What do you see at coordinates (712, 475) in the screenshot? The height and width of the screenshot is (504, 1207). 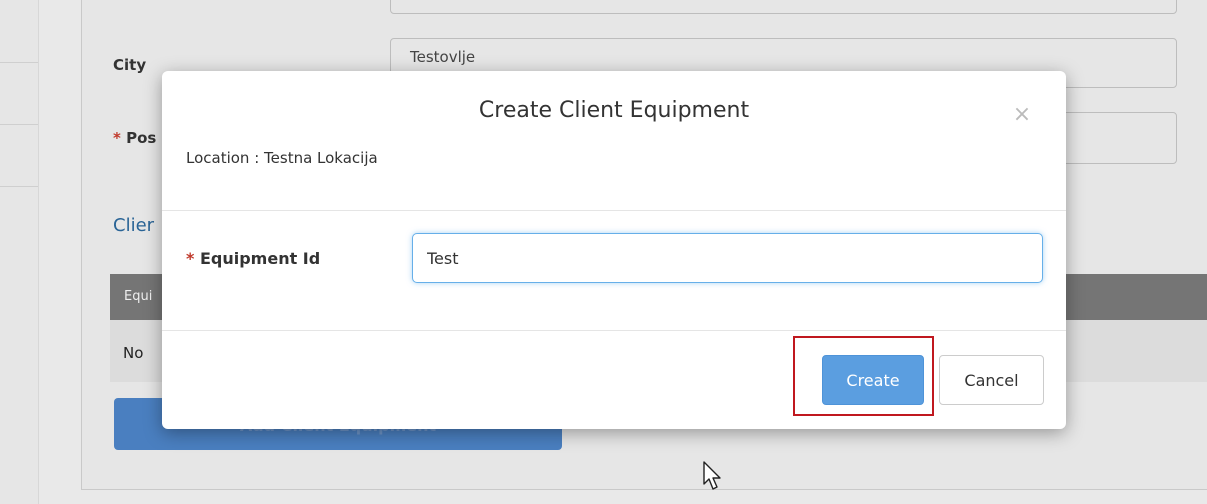 I see `mouse-cursor-icon` at bounding box center [712, 475].